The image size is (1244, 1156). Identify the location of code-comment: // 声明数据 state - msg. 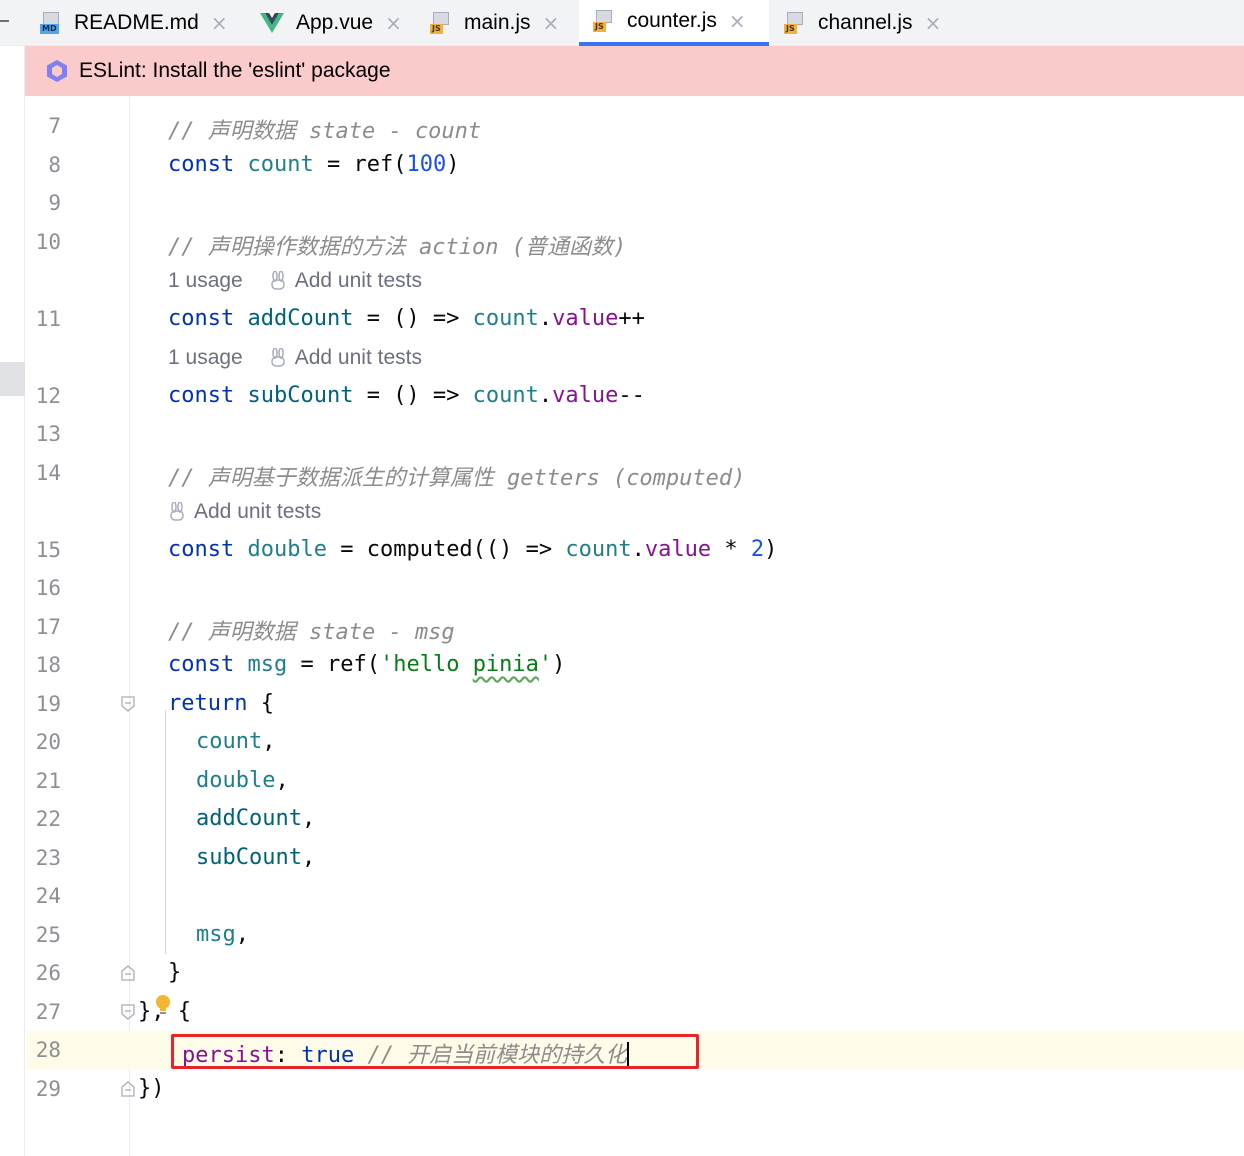
(311, 632).